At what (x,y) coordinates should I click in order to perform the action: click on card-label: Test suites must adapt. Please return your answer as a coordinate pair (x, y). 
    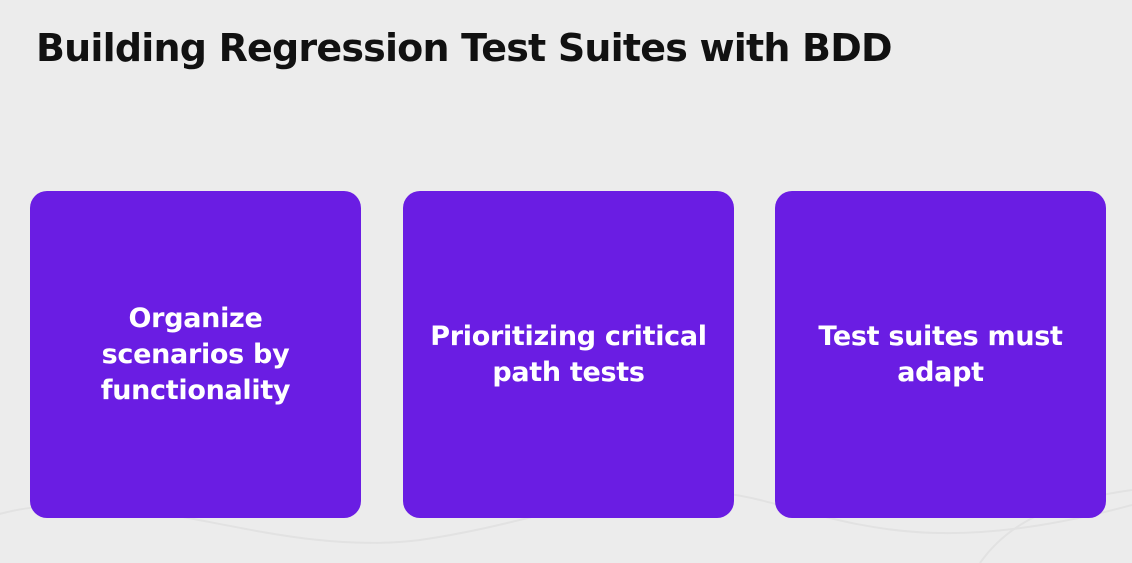
    Looking at the image, I should click on (940, 354).